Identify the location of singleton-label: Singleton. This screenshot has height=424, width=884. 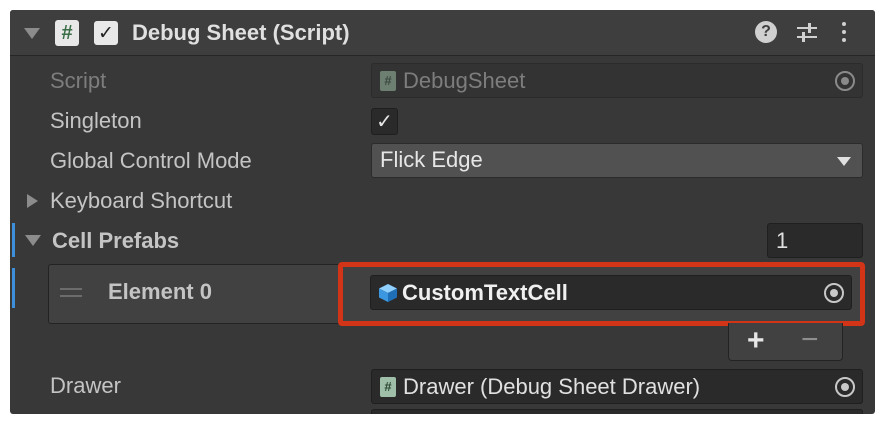
(96, 120).